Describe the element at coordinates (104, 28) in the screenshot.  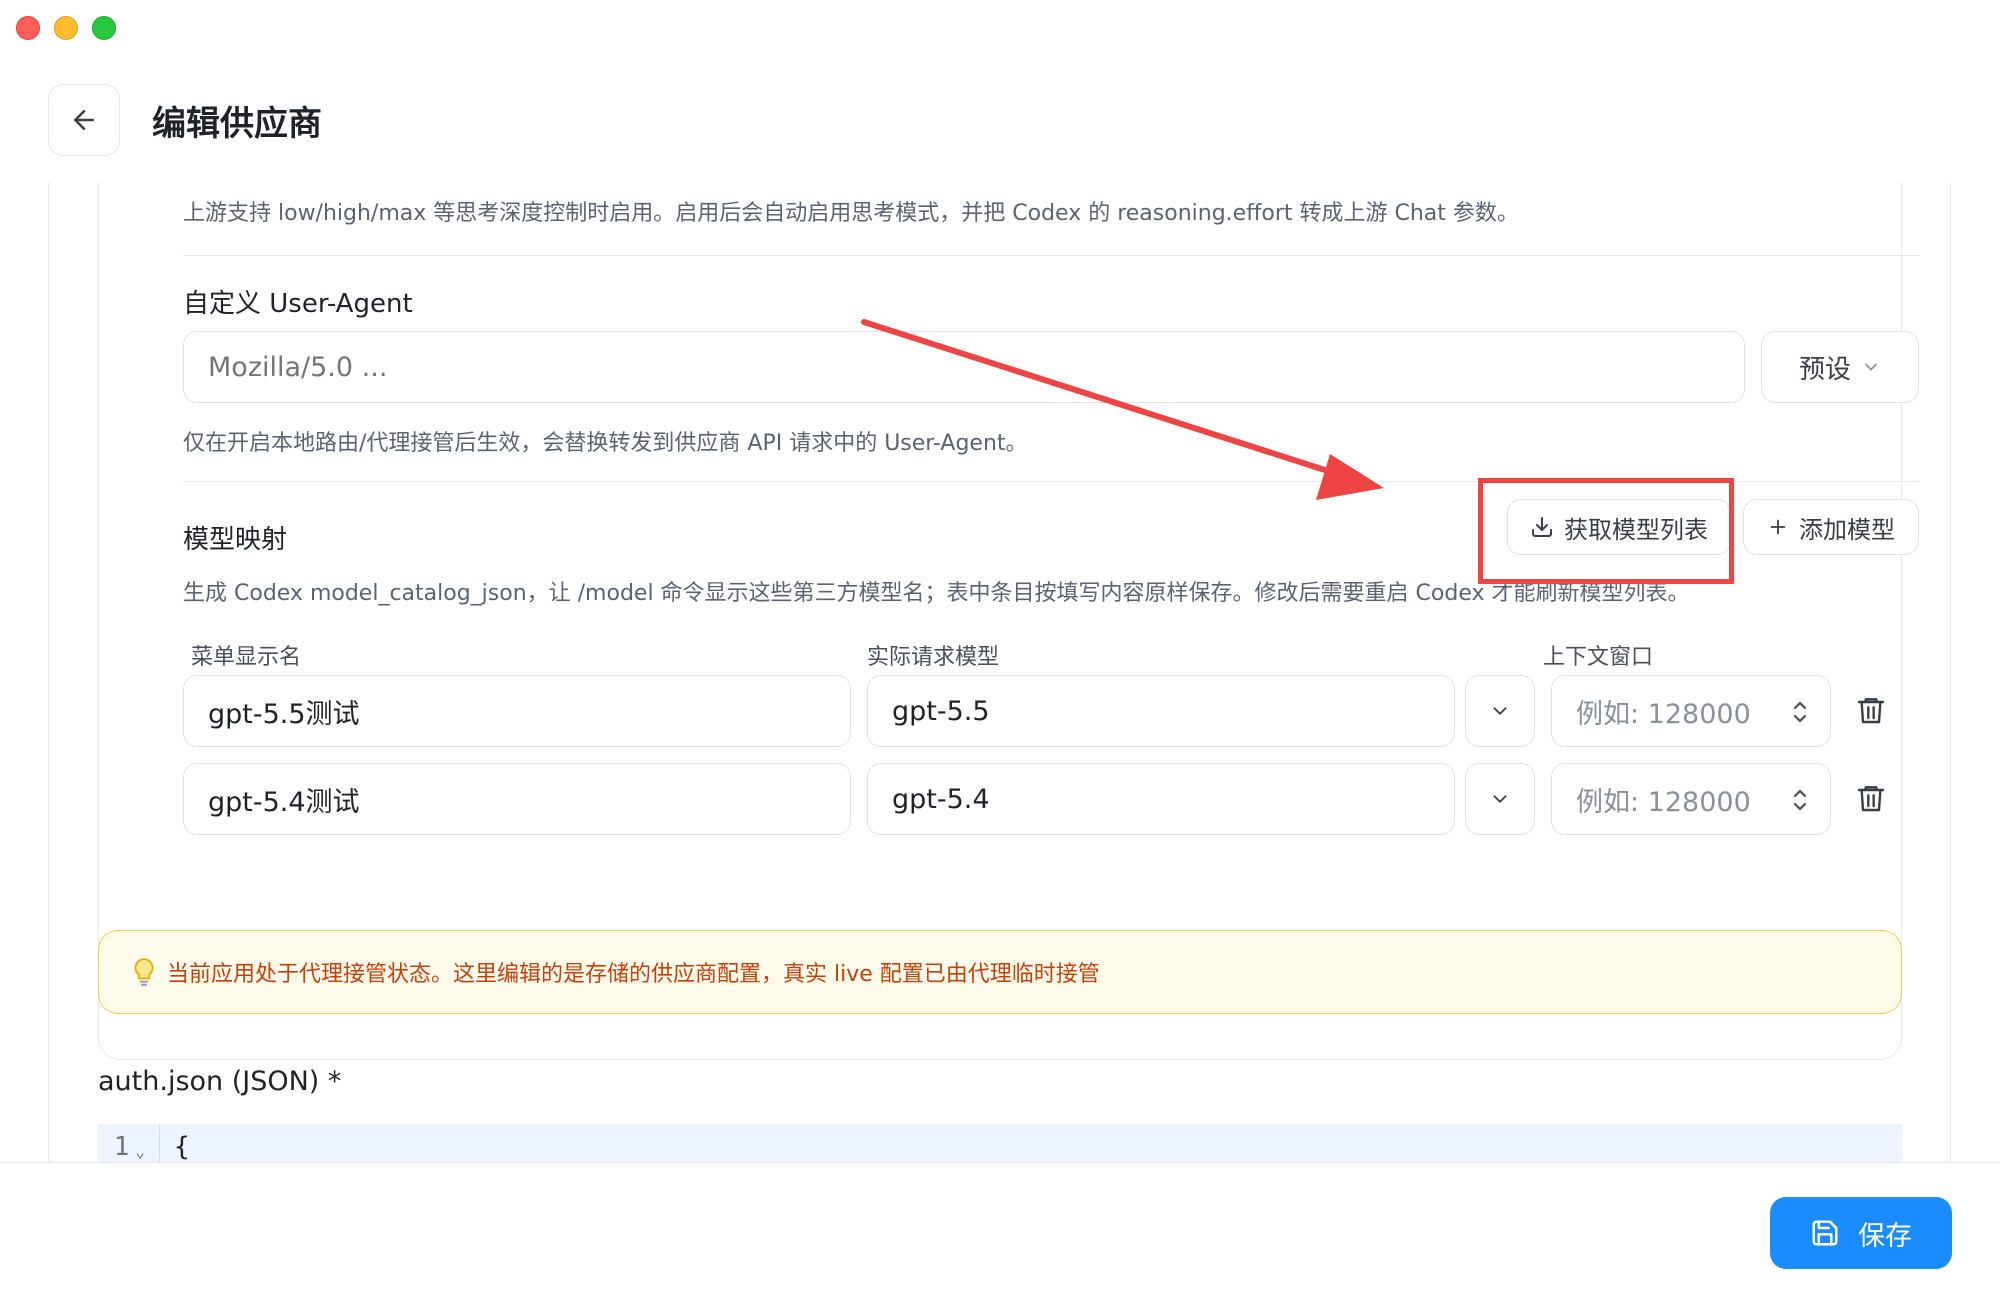
I see `zoom-window-button` at that location.